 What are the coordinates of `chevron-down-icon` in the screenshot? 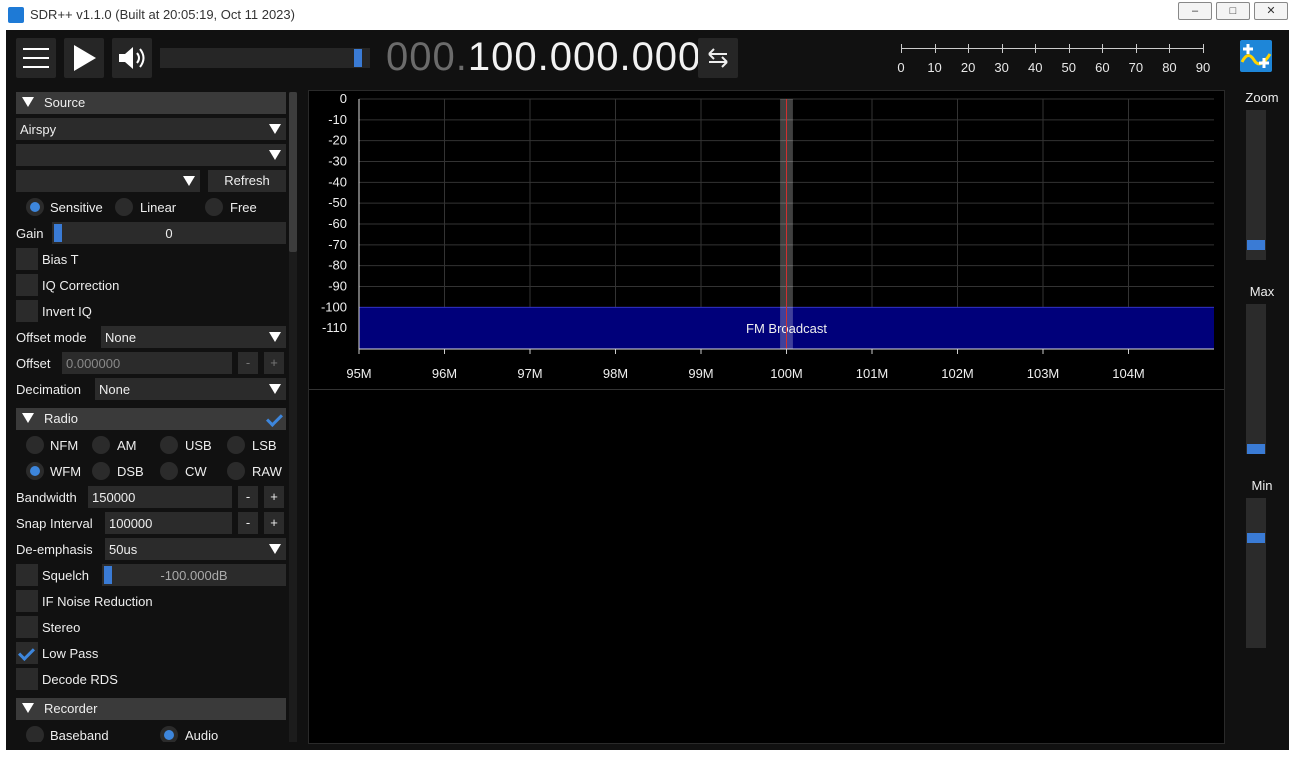 It's located at (275, 155).